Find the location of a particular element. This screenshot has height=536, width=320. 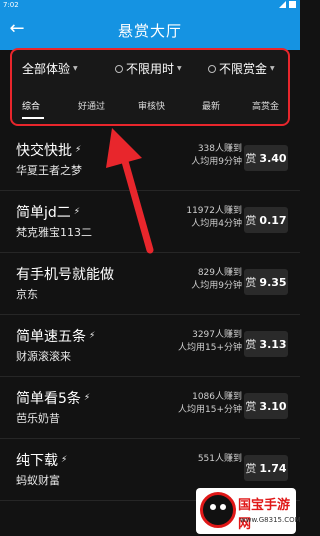

reward-badge: 赏 1.74 is located at coordinates (266, 468).